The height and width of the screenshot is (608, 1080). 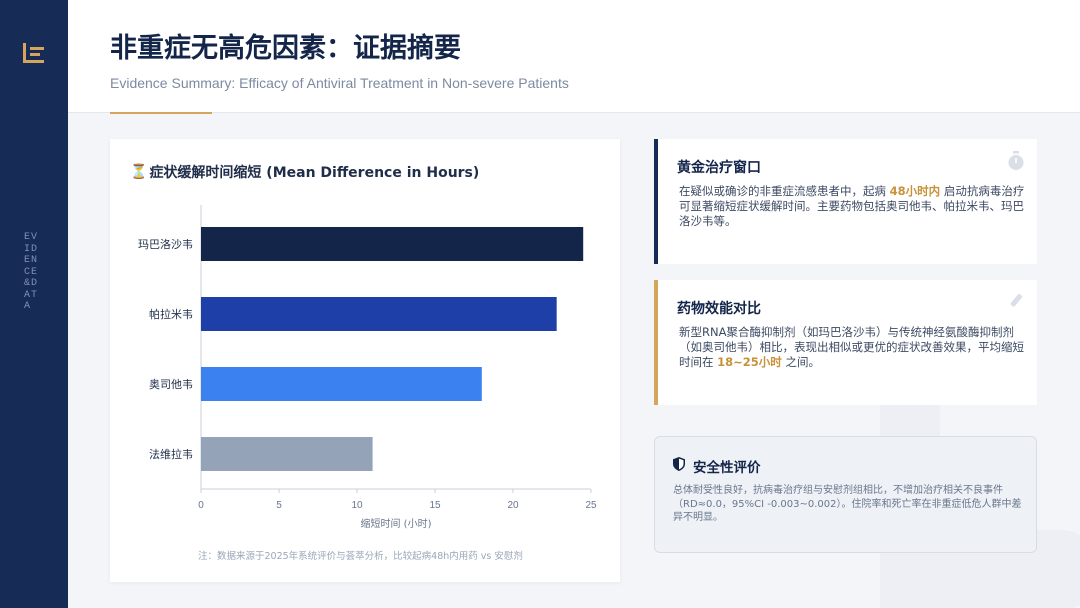 I want to click on brand-vertical-label: EVIDENCE&DATA, so click(x=31, y=272).